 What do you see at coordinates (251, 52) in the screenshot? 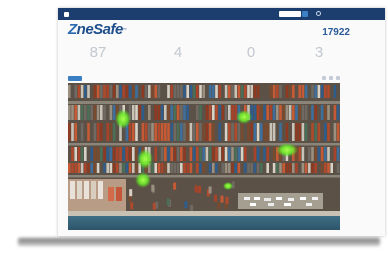
I see `stat-value: 0` at bounding box center [251, 52].